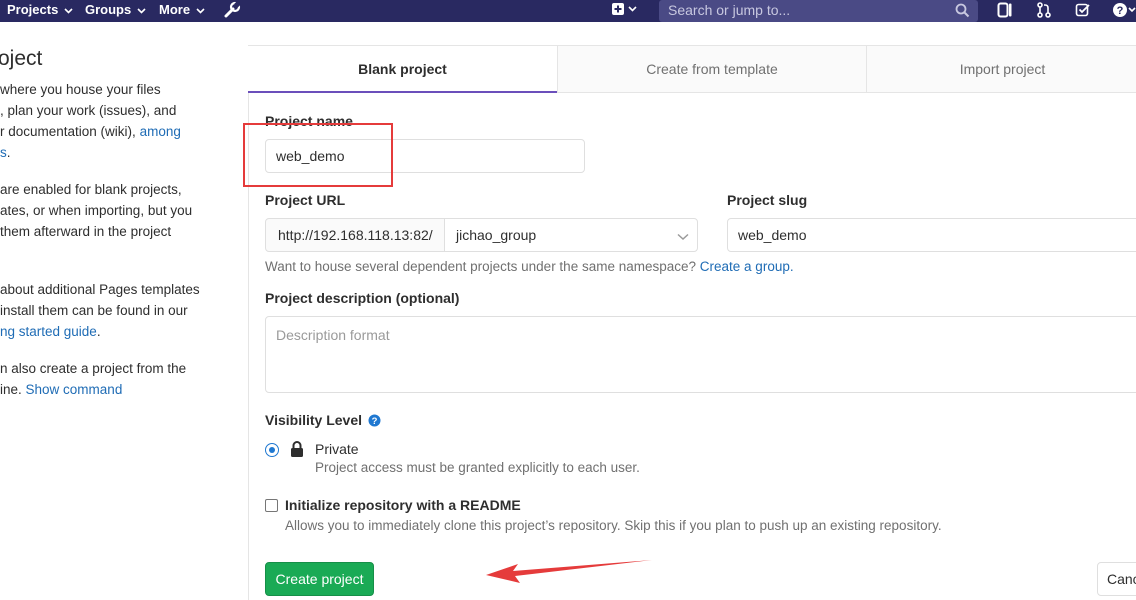 Image resolution: width=1136 pixels, height=600 pixels. What do you see at coordinates (86, 231) in the screenshot?
I see `sidebar-text: them afterward in the project` at bounding box center [86, 231].